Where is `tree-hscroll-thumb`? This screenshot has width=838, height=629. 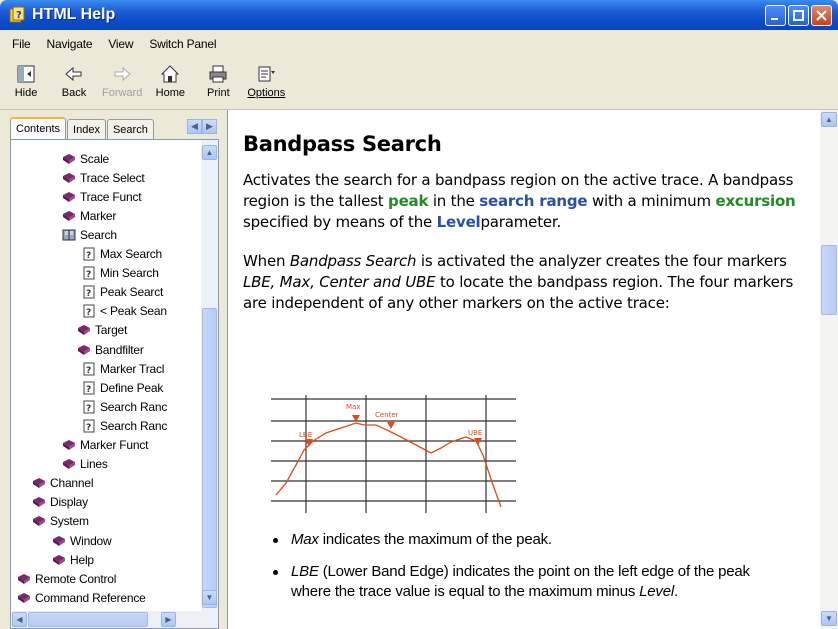
tree-hscroll-thumb is located at coordinates (88, 619).